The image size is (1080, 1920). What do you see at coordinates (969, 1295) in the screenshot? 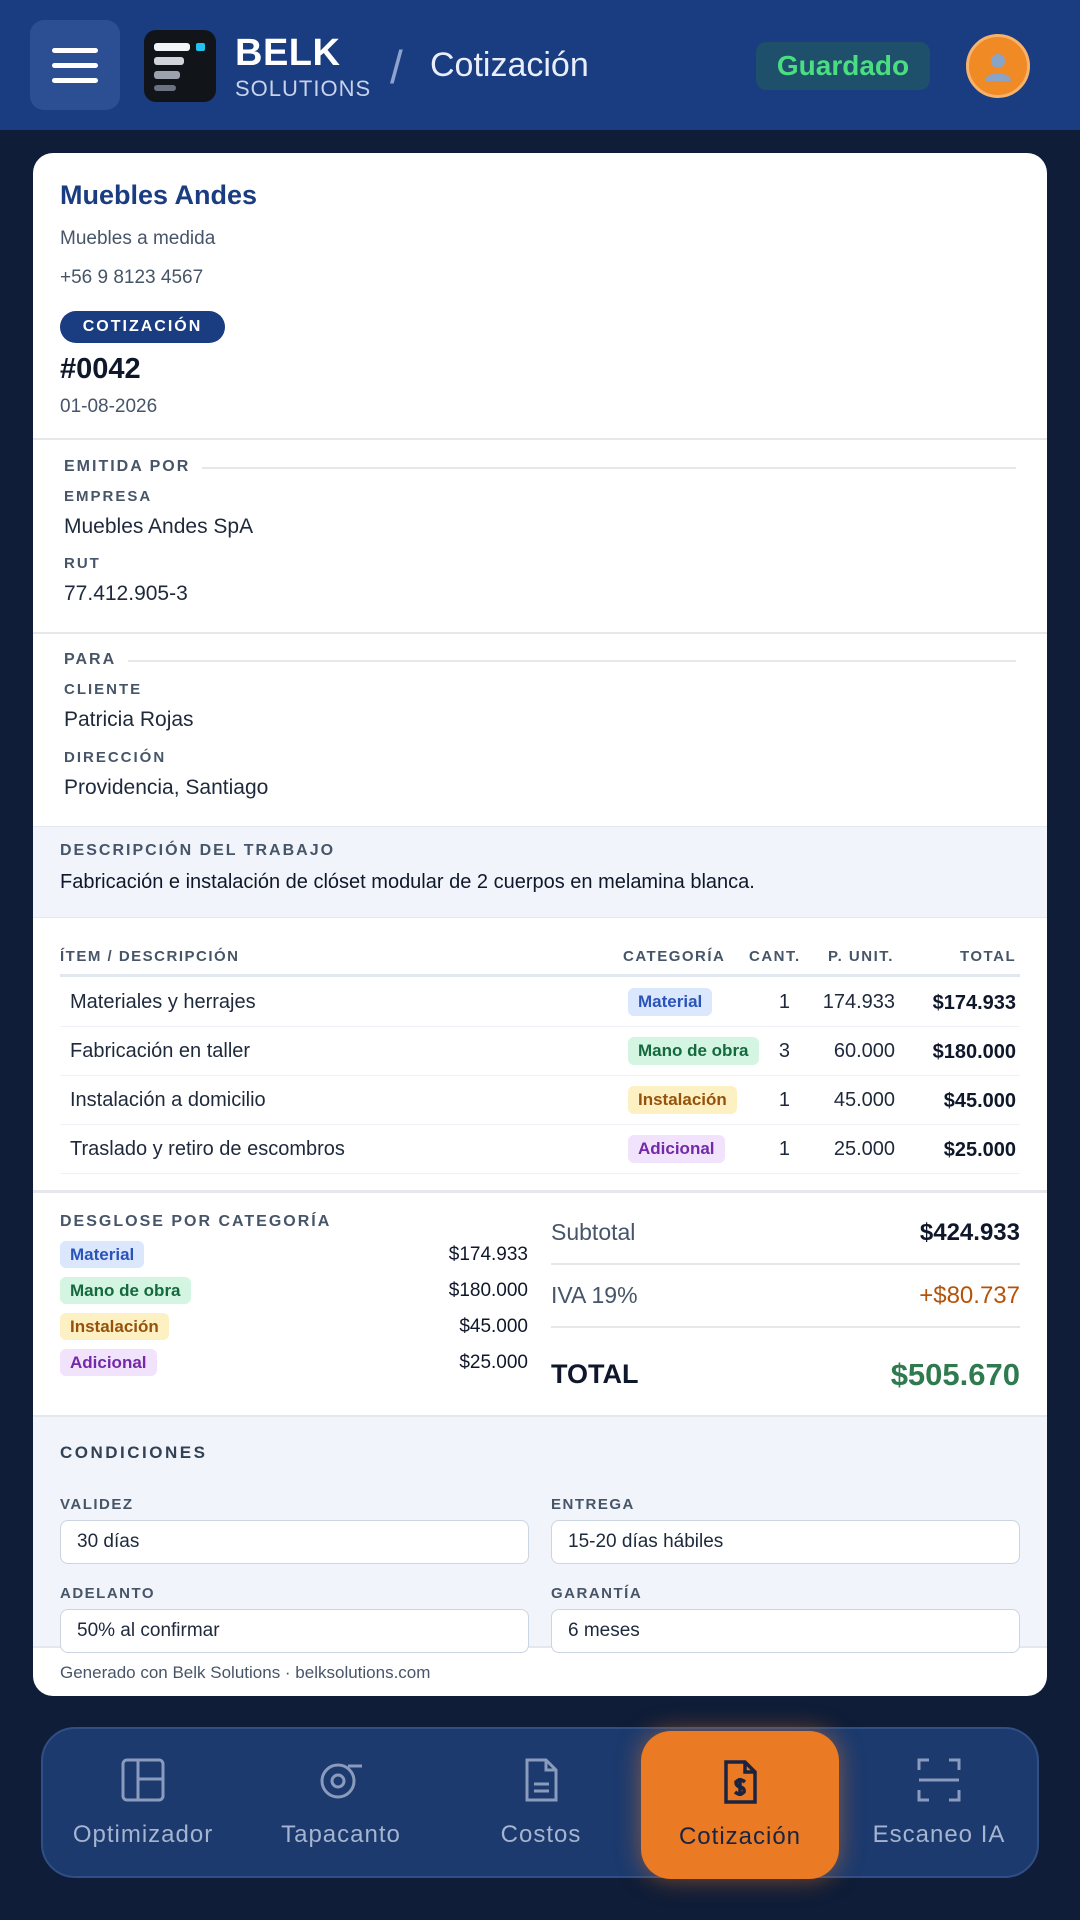
I see `iva-value: +$80.737` at bounding box center [969, 1295].